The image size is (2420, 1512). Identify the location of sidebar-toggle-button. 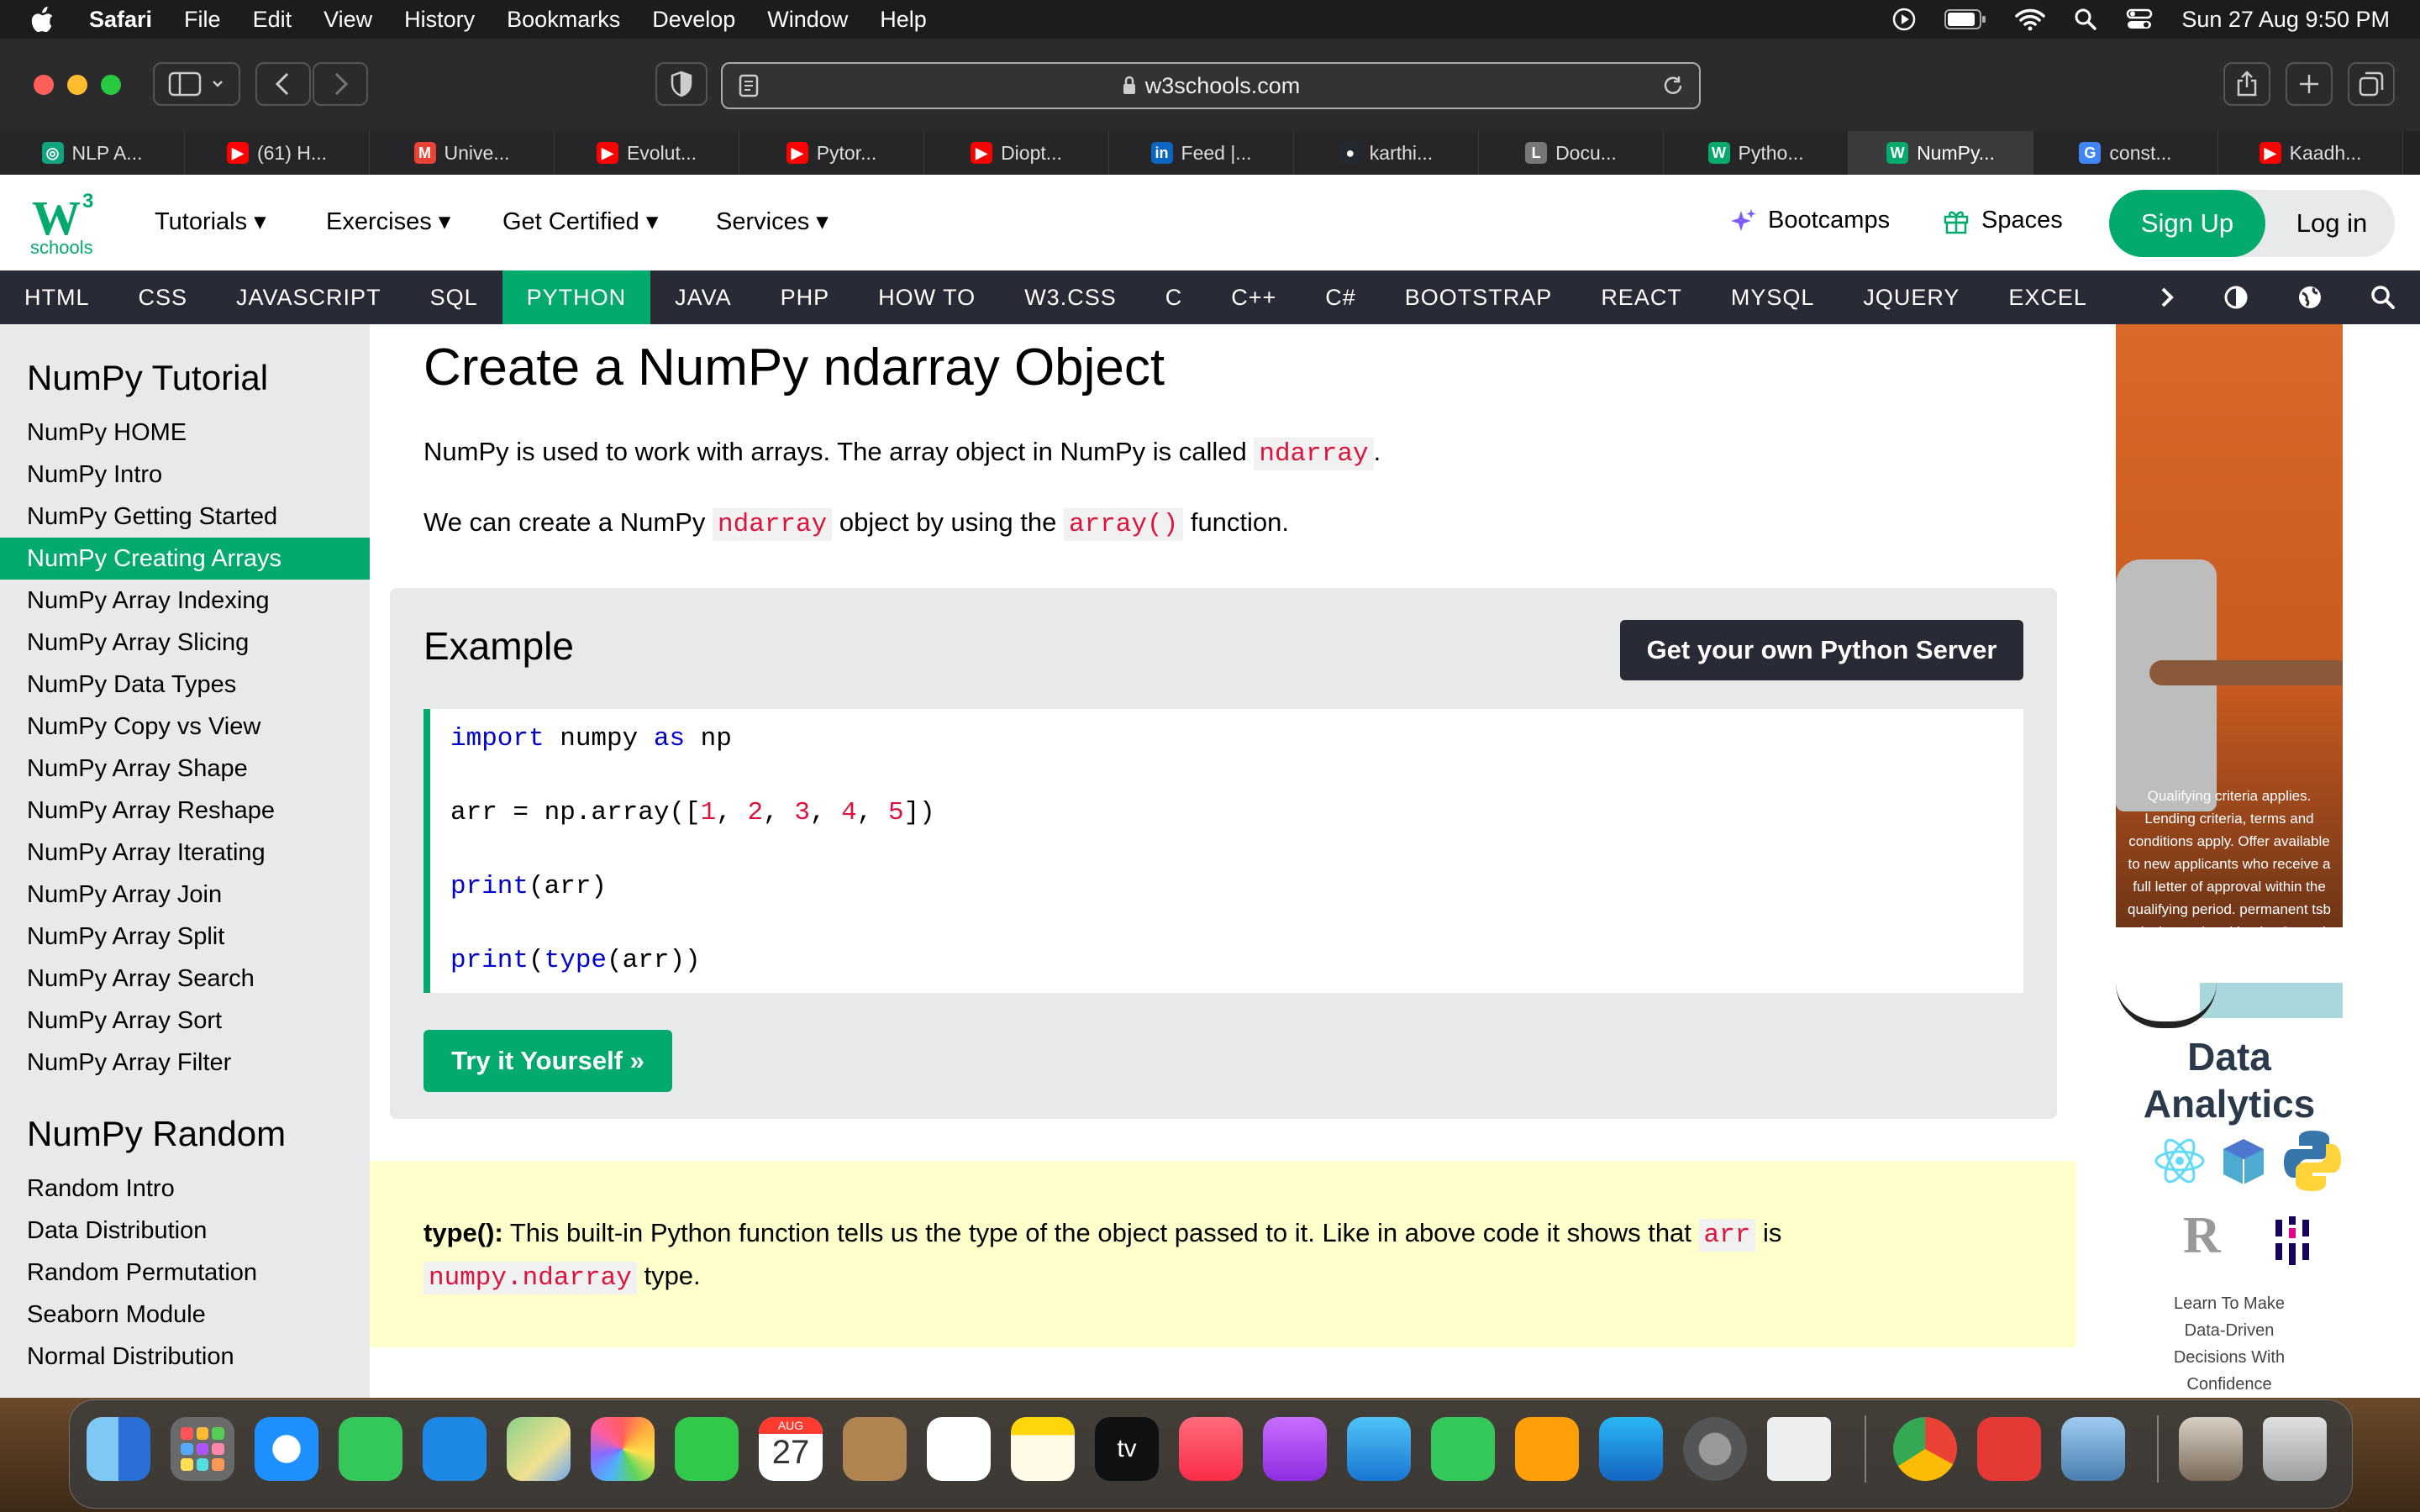
(196, 84).